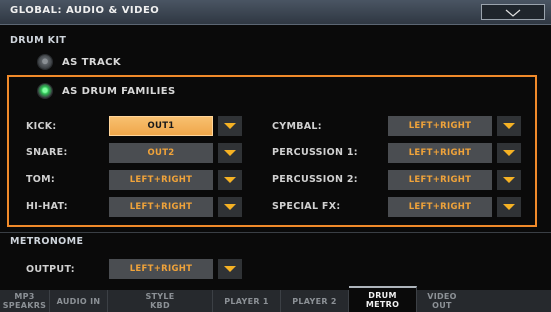  What do you see at coordinates (297, 126) in the screenshot?
I see `cymbal-label: CYMBAL:` at bounding box center [297, 126].